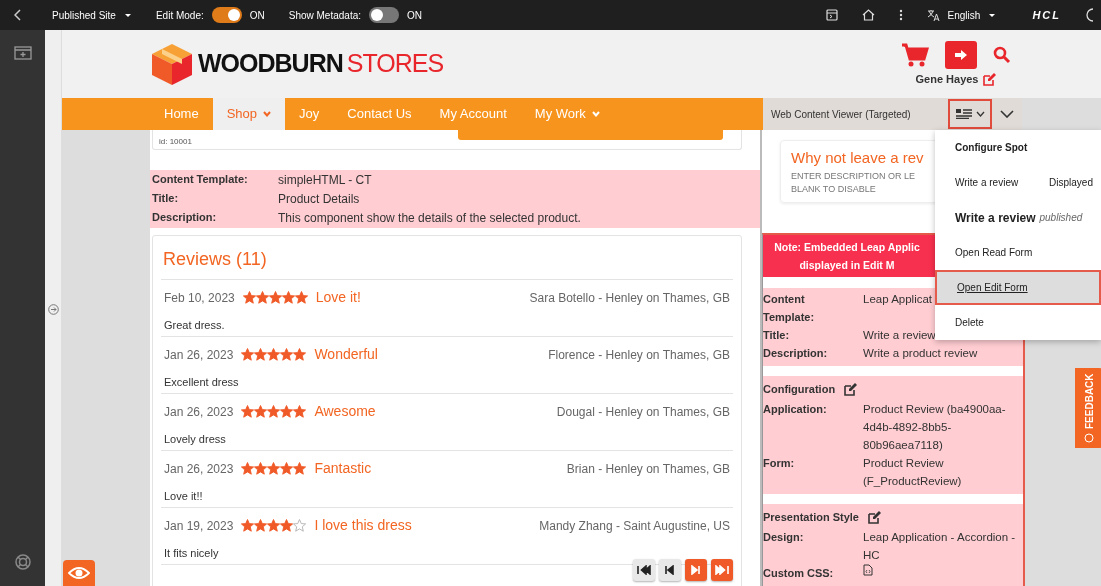 This screenshot has width=1101, height=586. I want to click on warning-text: displayed in Edit M, so click(847, 265).